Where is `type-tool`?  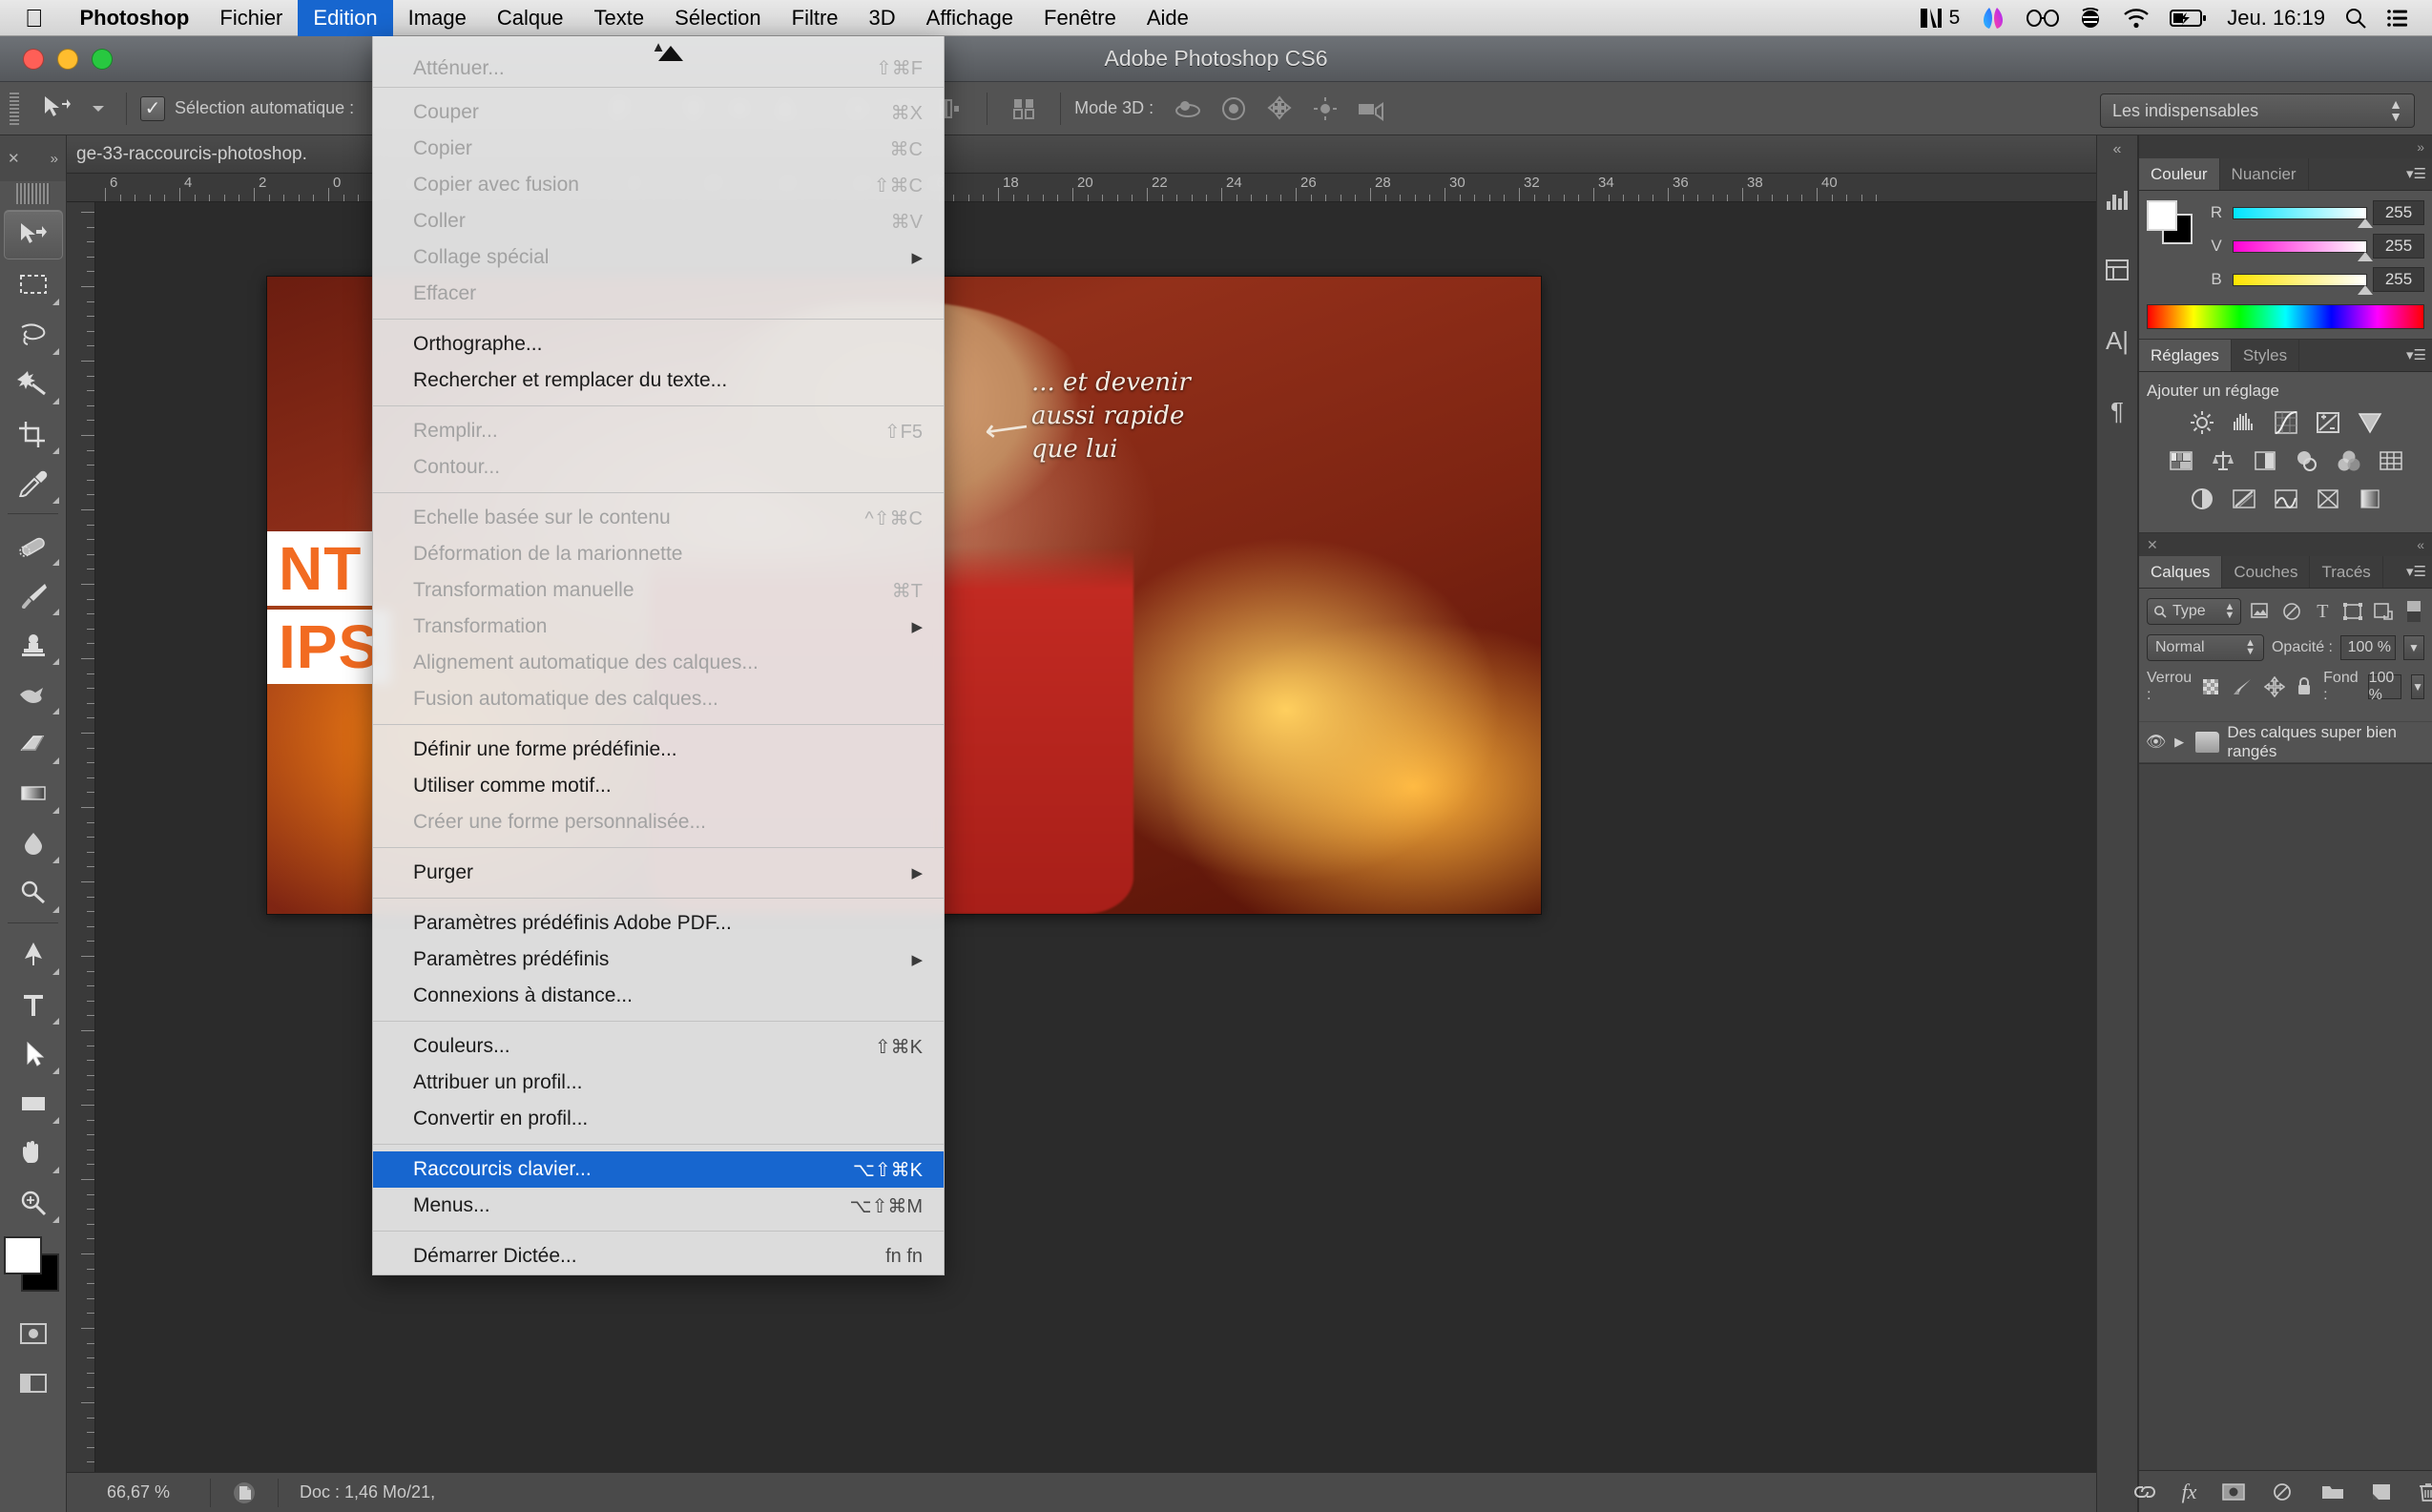
type-tool is located at coordinates (34, 1004).